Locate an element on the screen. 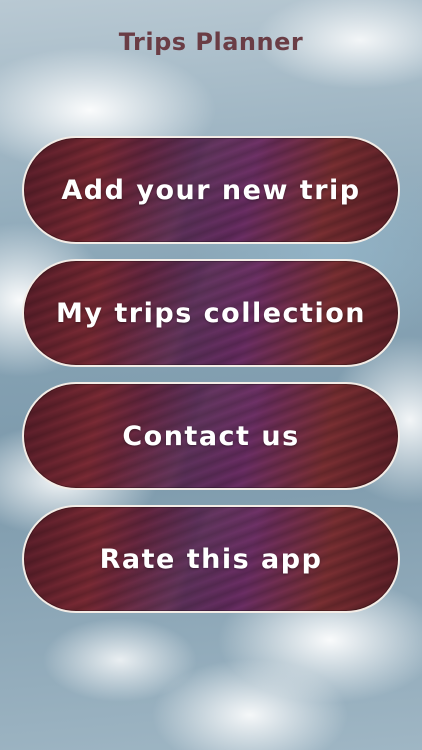  my-trips-collection-button: My trips collection is located at coordinates (211, 313).